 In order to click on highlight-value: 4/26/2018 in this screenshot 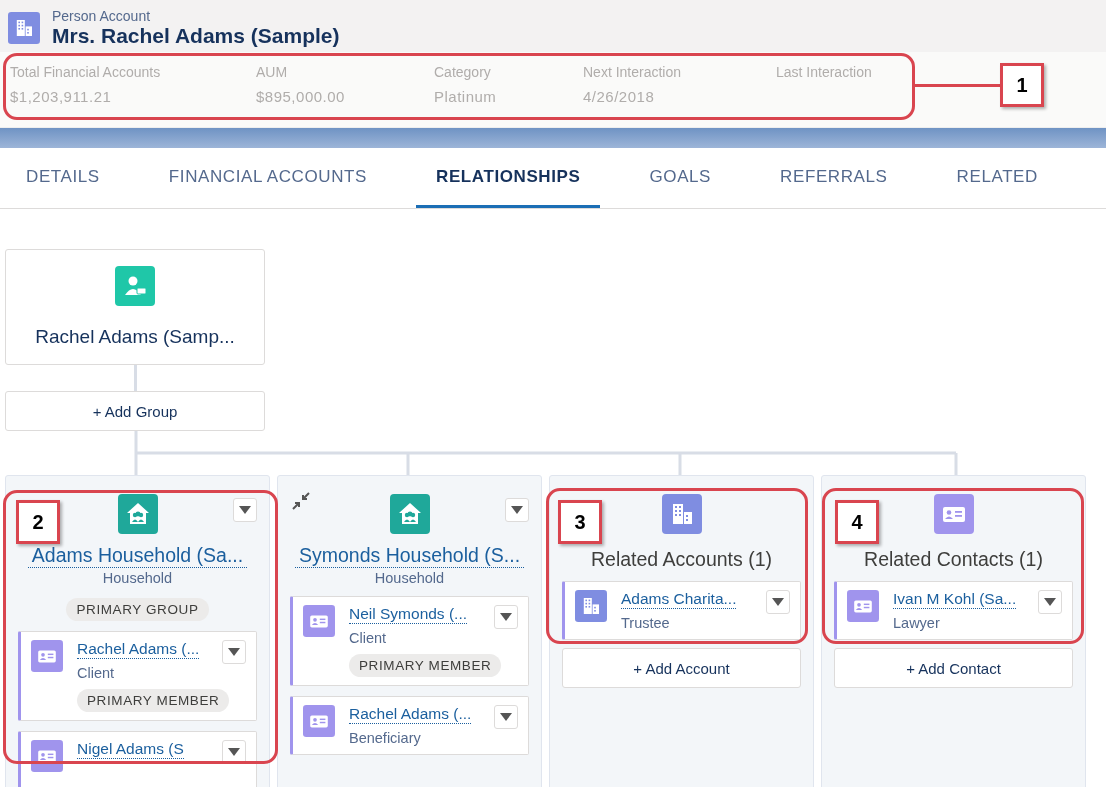, I will do `click(619, 96)`.